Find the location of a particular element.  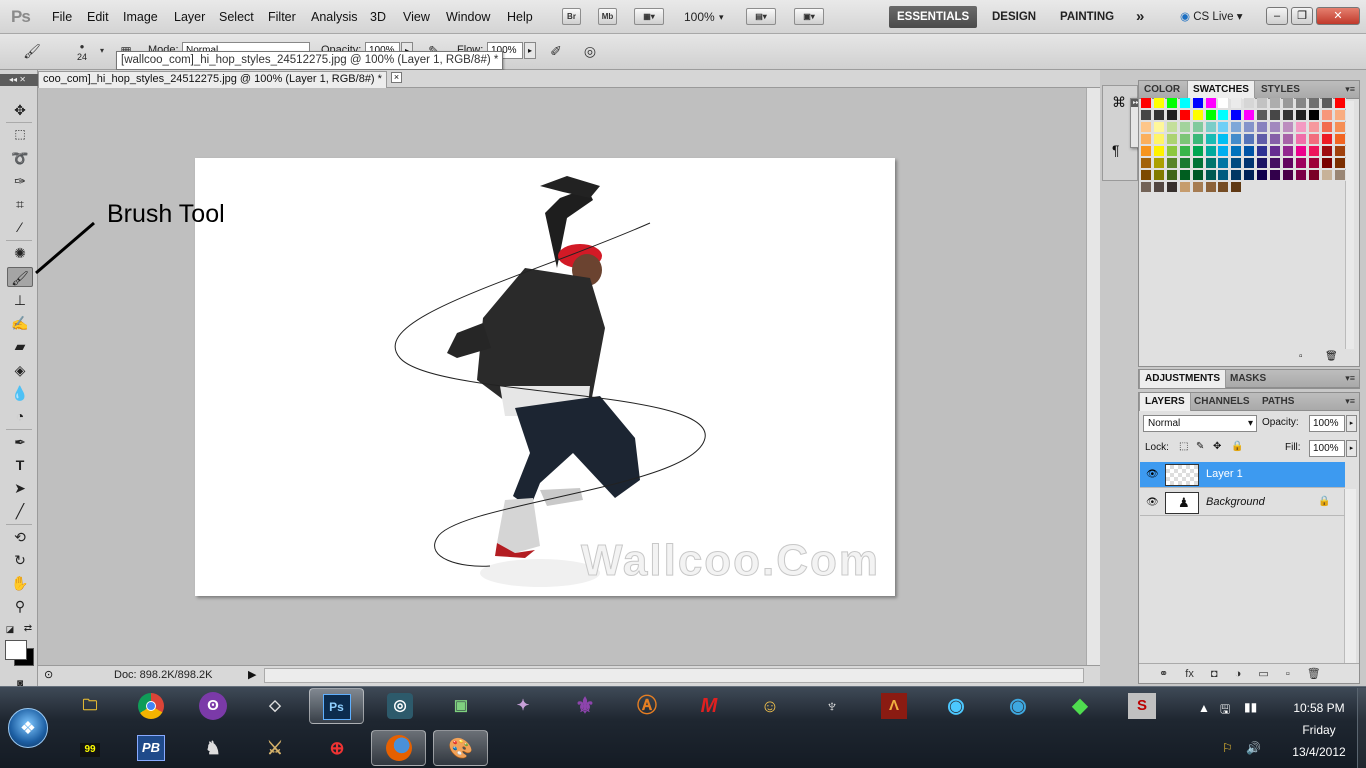

lasso-tool-icon: ➰ is located at coordinates (20, 158).